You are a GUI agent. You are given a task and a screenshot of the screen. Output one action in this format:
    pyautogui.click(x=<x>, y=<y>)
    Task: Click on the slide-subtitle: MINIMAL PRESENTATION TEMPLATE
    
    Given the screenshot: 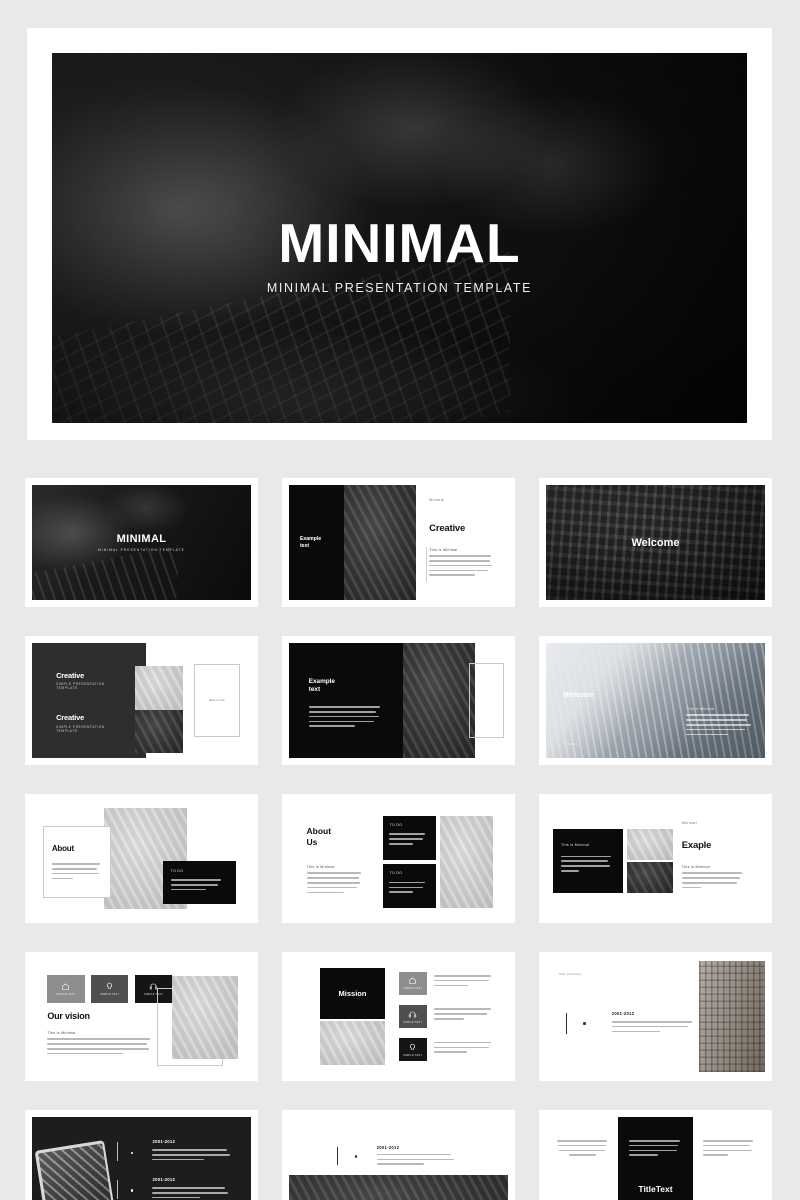 What is the action you would take?
    pyautogui.click(x=141, y=550)
    